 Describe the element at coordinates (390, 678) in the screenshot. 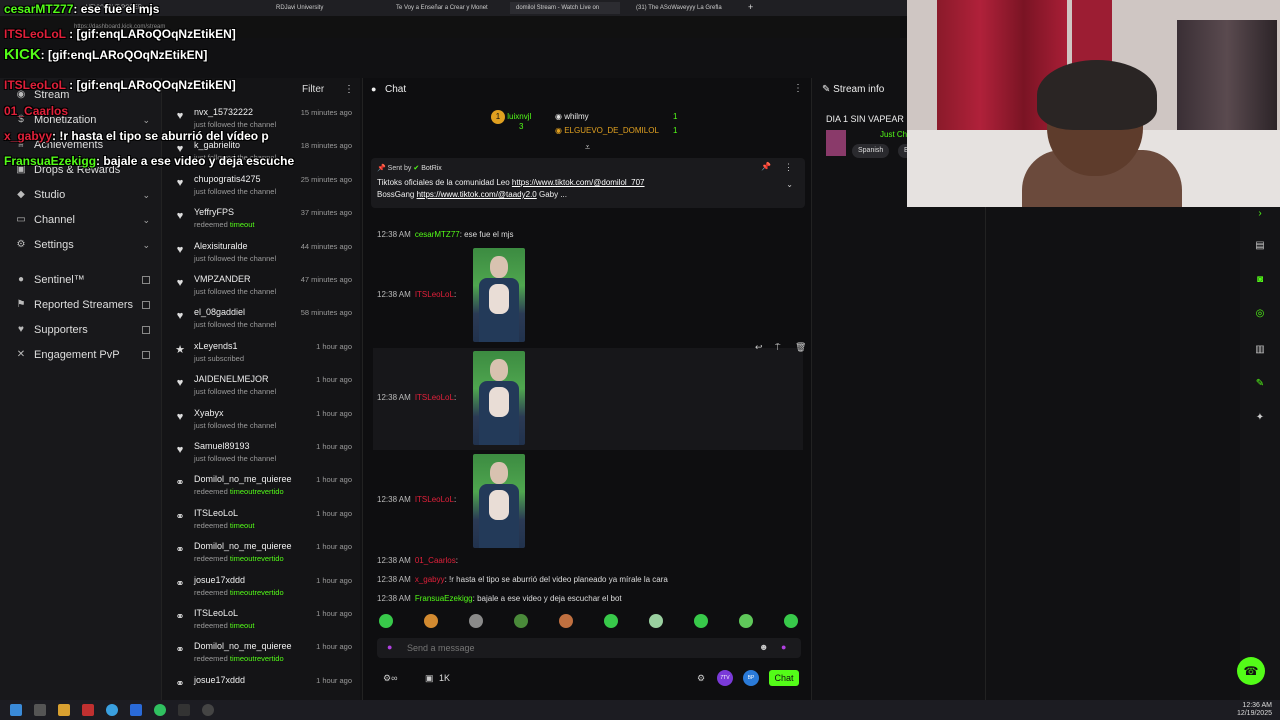

I see `settings-icon: ⚙∞` at that location.